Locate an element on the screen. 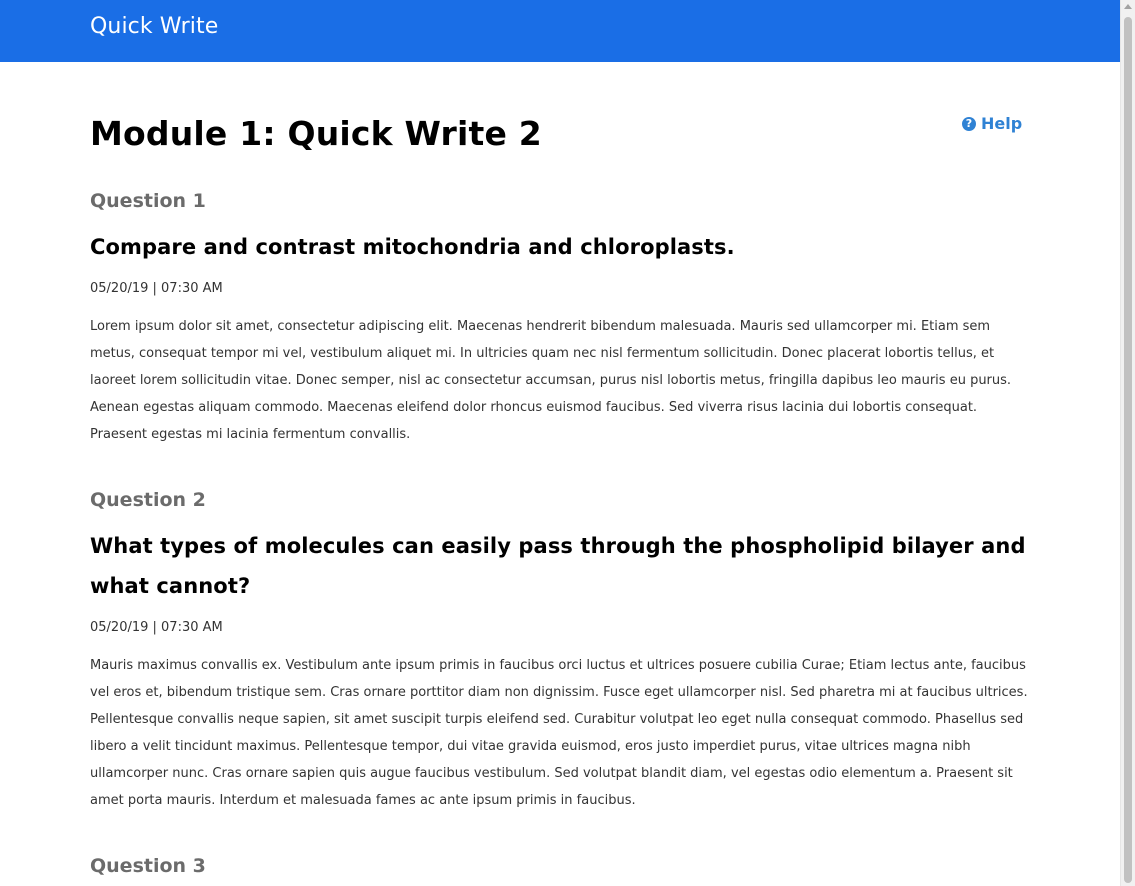 The image size is (1135, 886). scrollbar-thumb is located at coordinates (1128, 450).